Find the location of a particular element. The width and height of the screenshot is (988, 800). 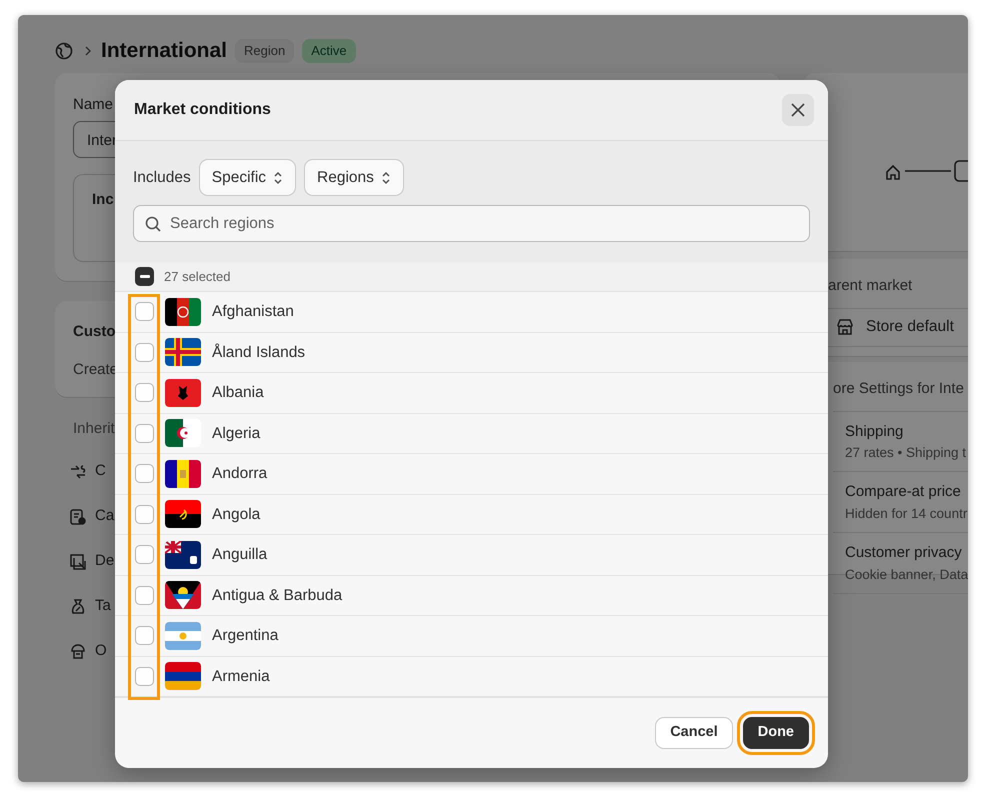

document-icon is located at coordinates (78, 517).